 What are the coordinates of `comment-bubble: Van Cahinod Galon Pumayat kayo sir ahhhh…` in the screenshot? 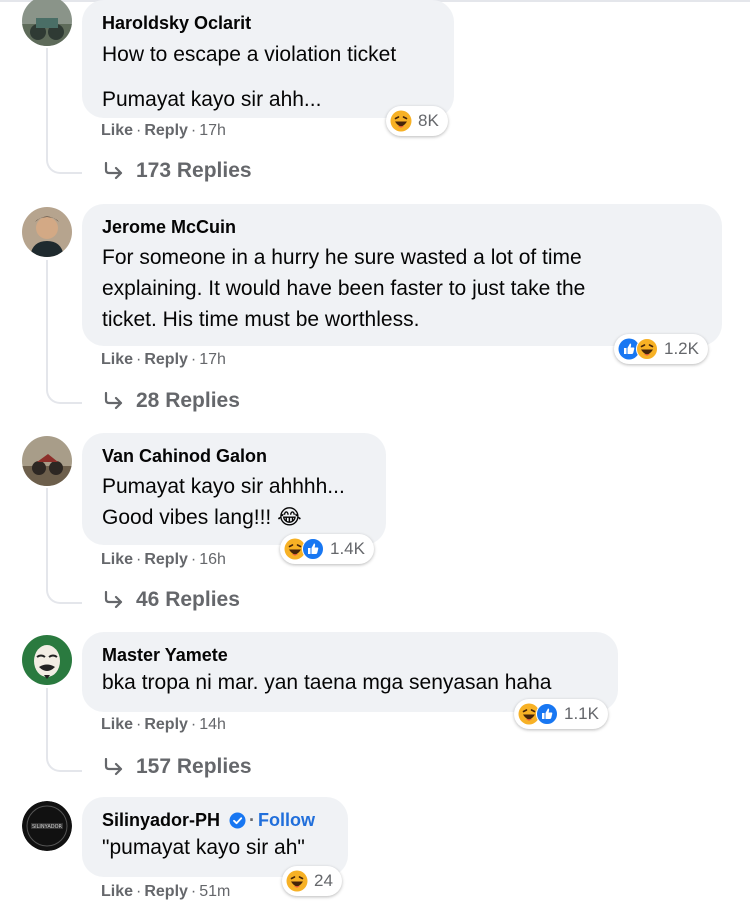 It's located at (234, 489).